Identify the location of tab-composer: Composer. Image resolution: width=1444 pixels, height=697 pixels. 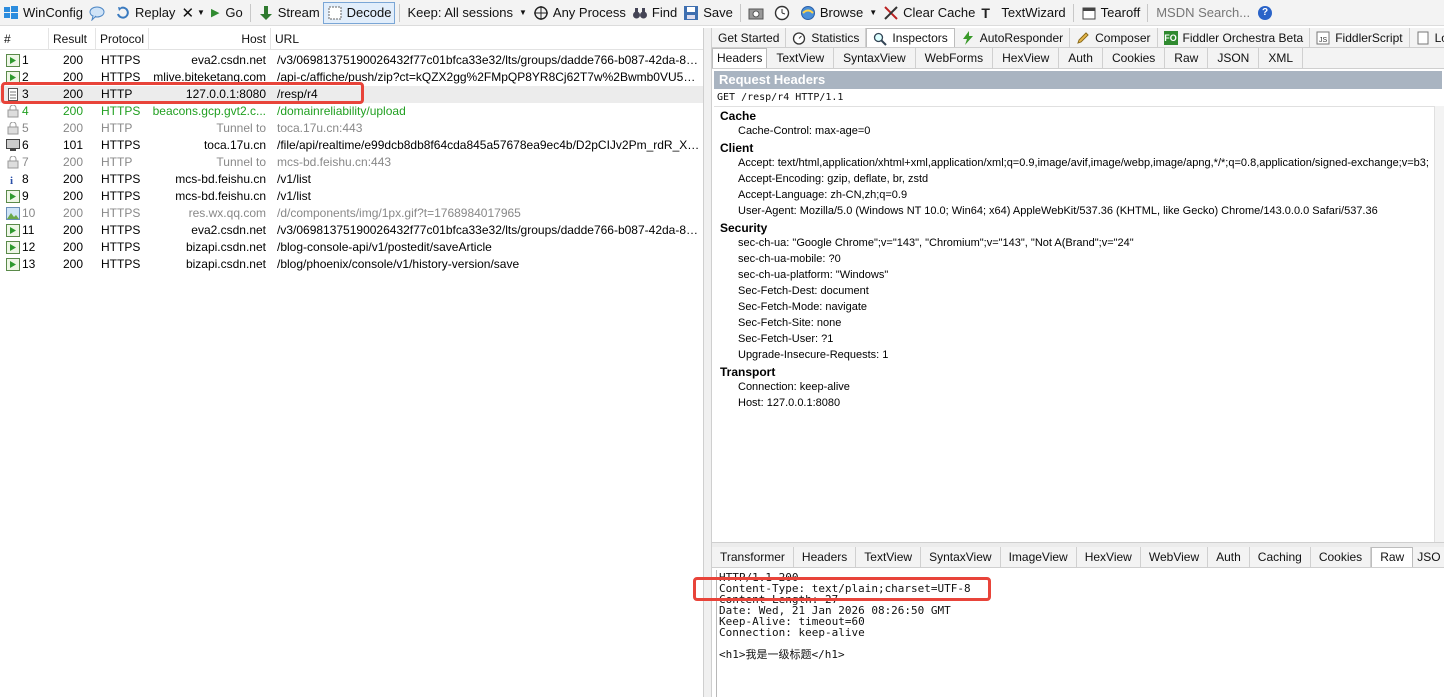
(1114, 37).